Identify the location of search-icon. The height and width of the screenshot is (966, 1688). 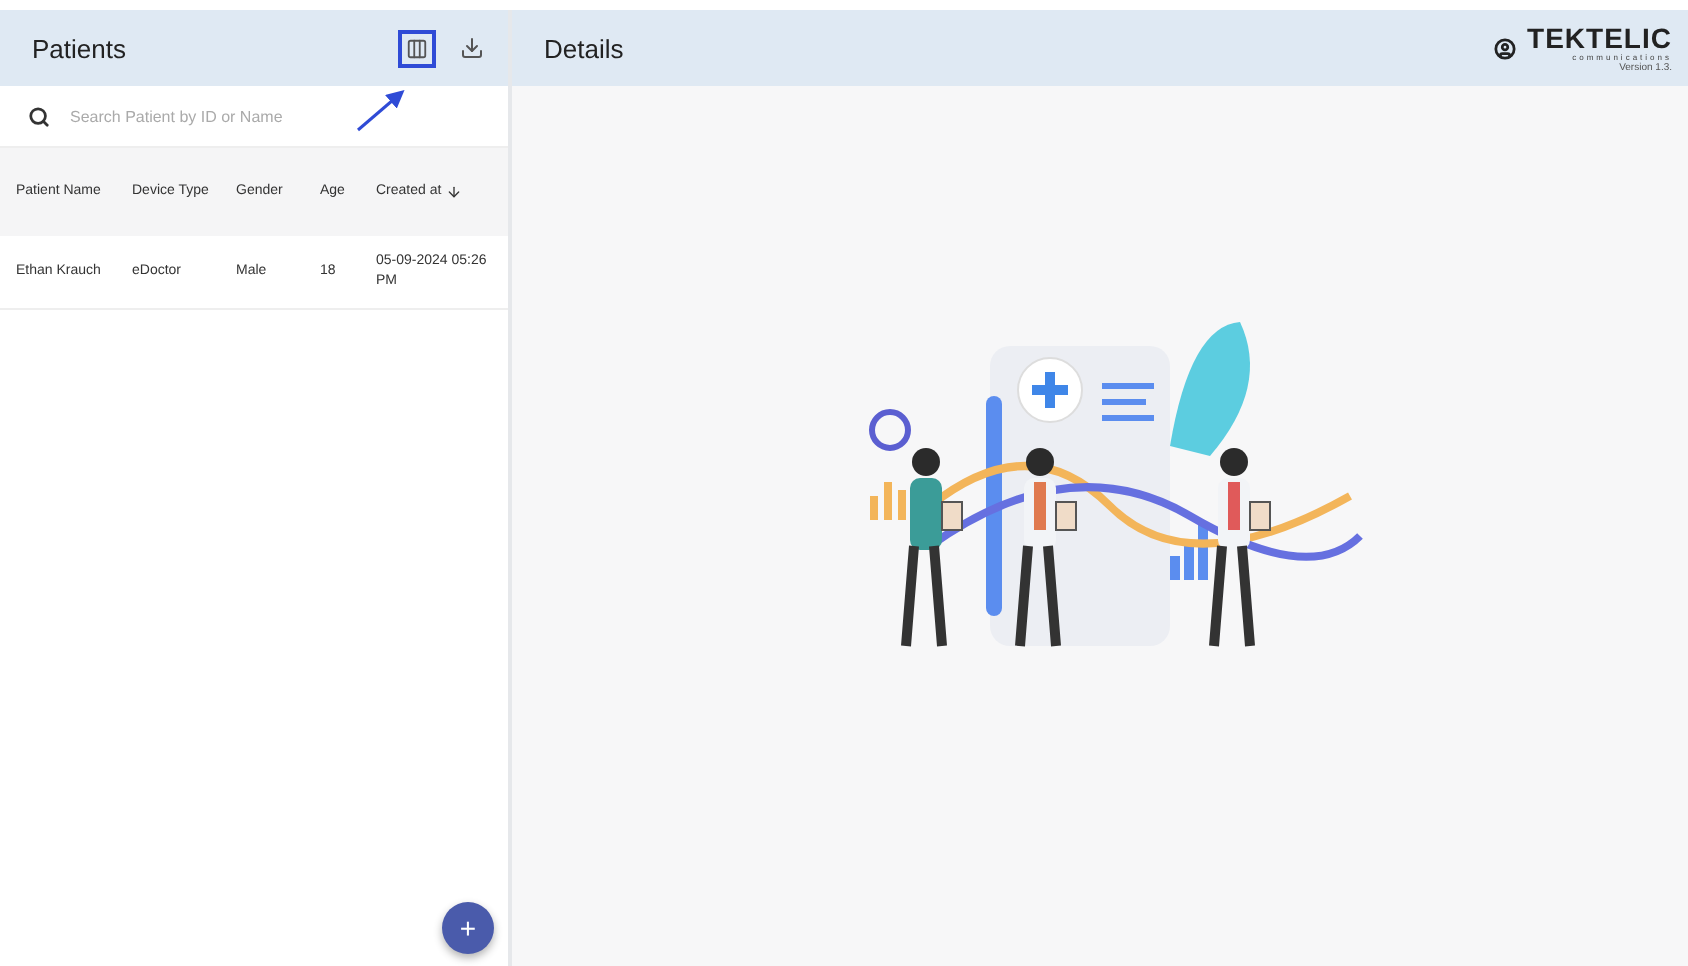
(39, 116).